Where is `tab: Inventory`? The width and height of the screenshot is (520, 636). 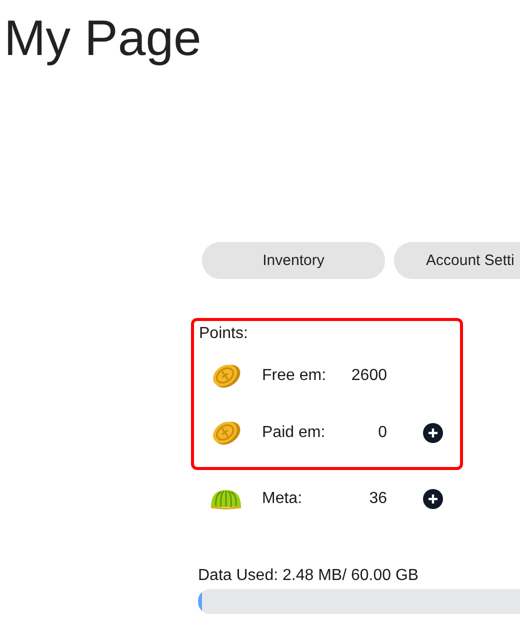
tab: Inventory is located at coordinates (293, 260).